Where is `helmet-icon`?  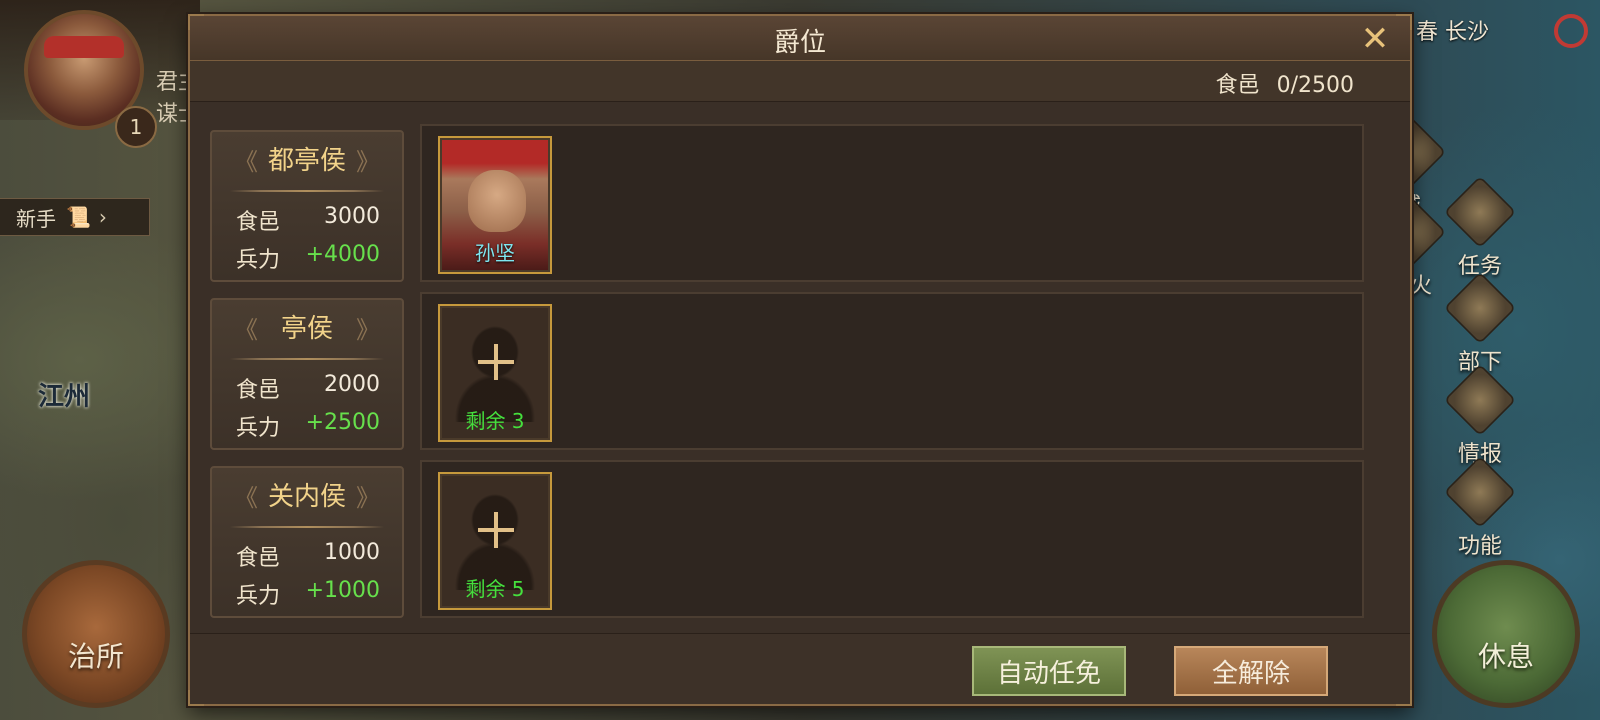
helmet-icon is located at coordinates (1480, 308).